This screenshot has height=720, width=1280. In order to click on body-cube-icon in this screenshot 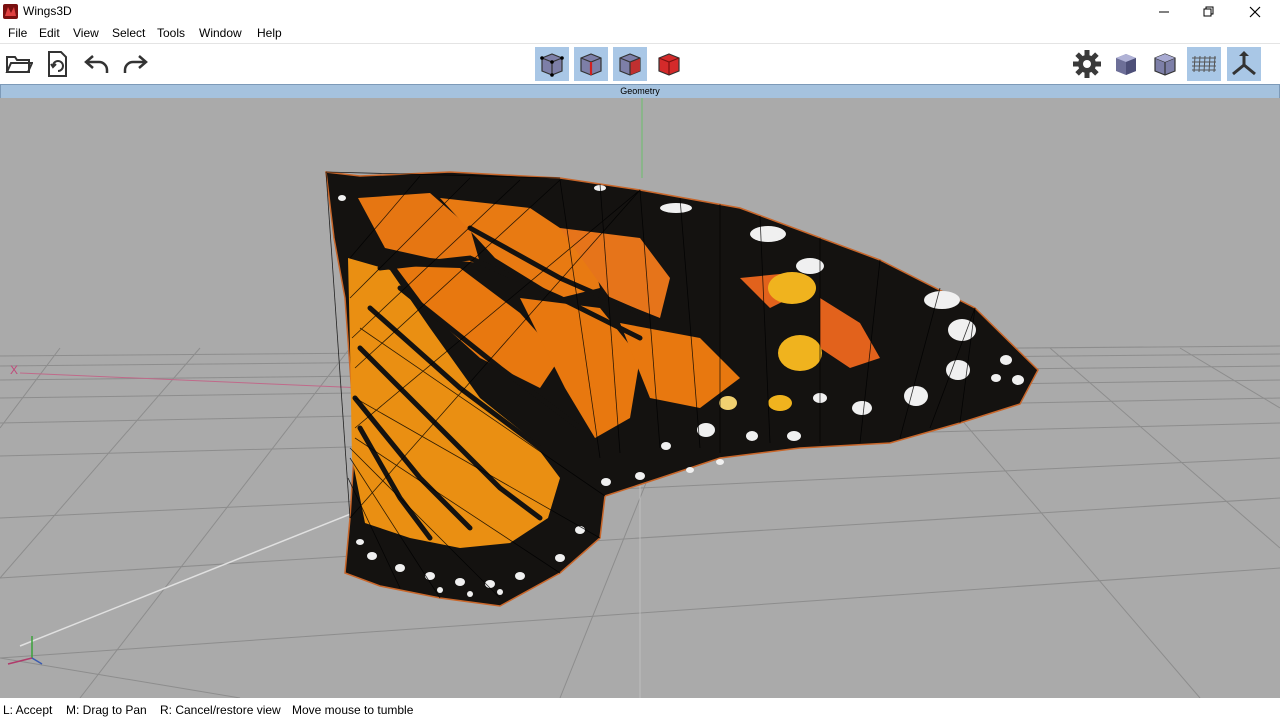, I will do `click(669, 64)`.